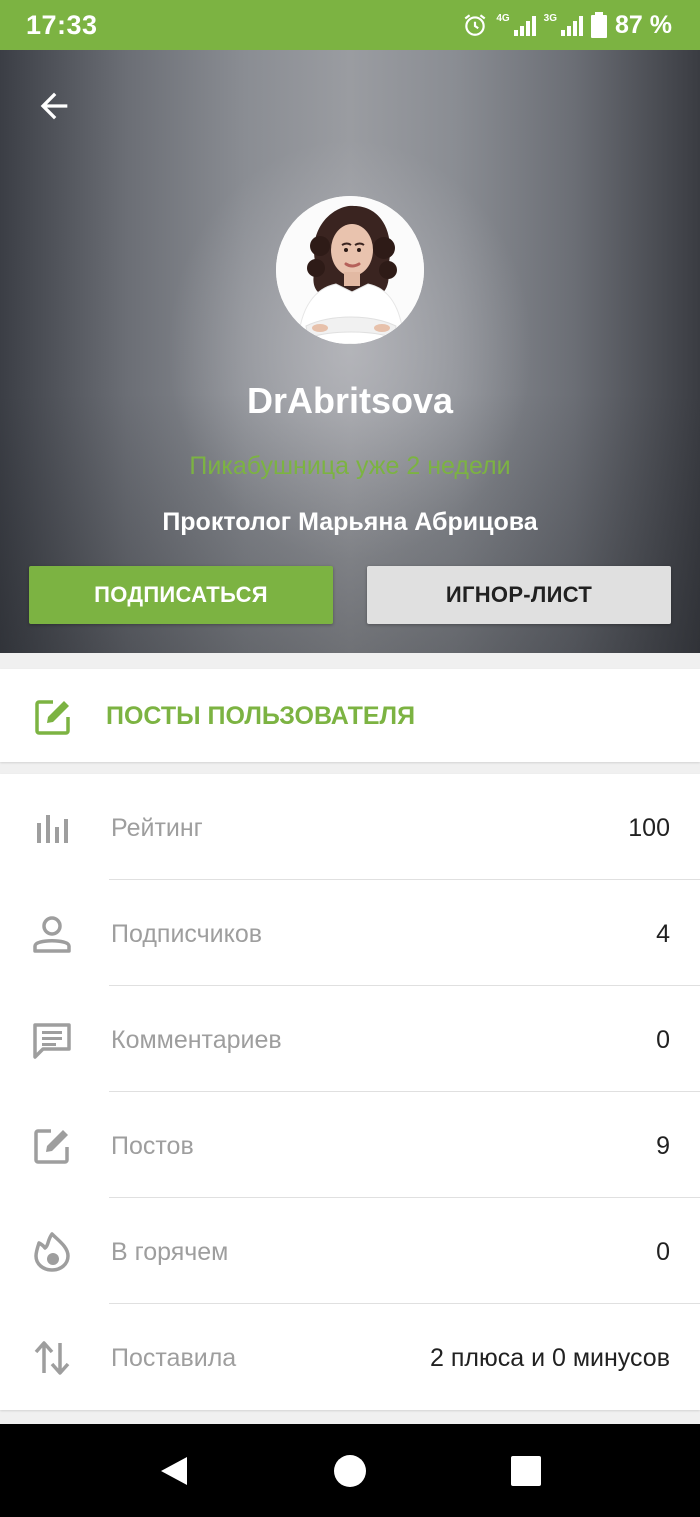  What do you see at coordinates (181, 595) in the screenshot?
I see `subscribe-button: ПОДПИСАТЬСЯ` at bounding box center [181, 595].